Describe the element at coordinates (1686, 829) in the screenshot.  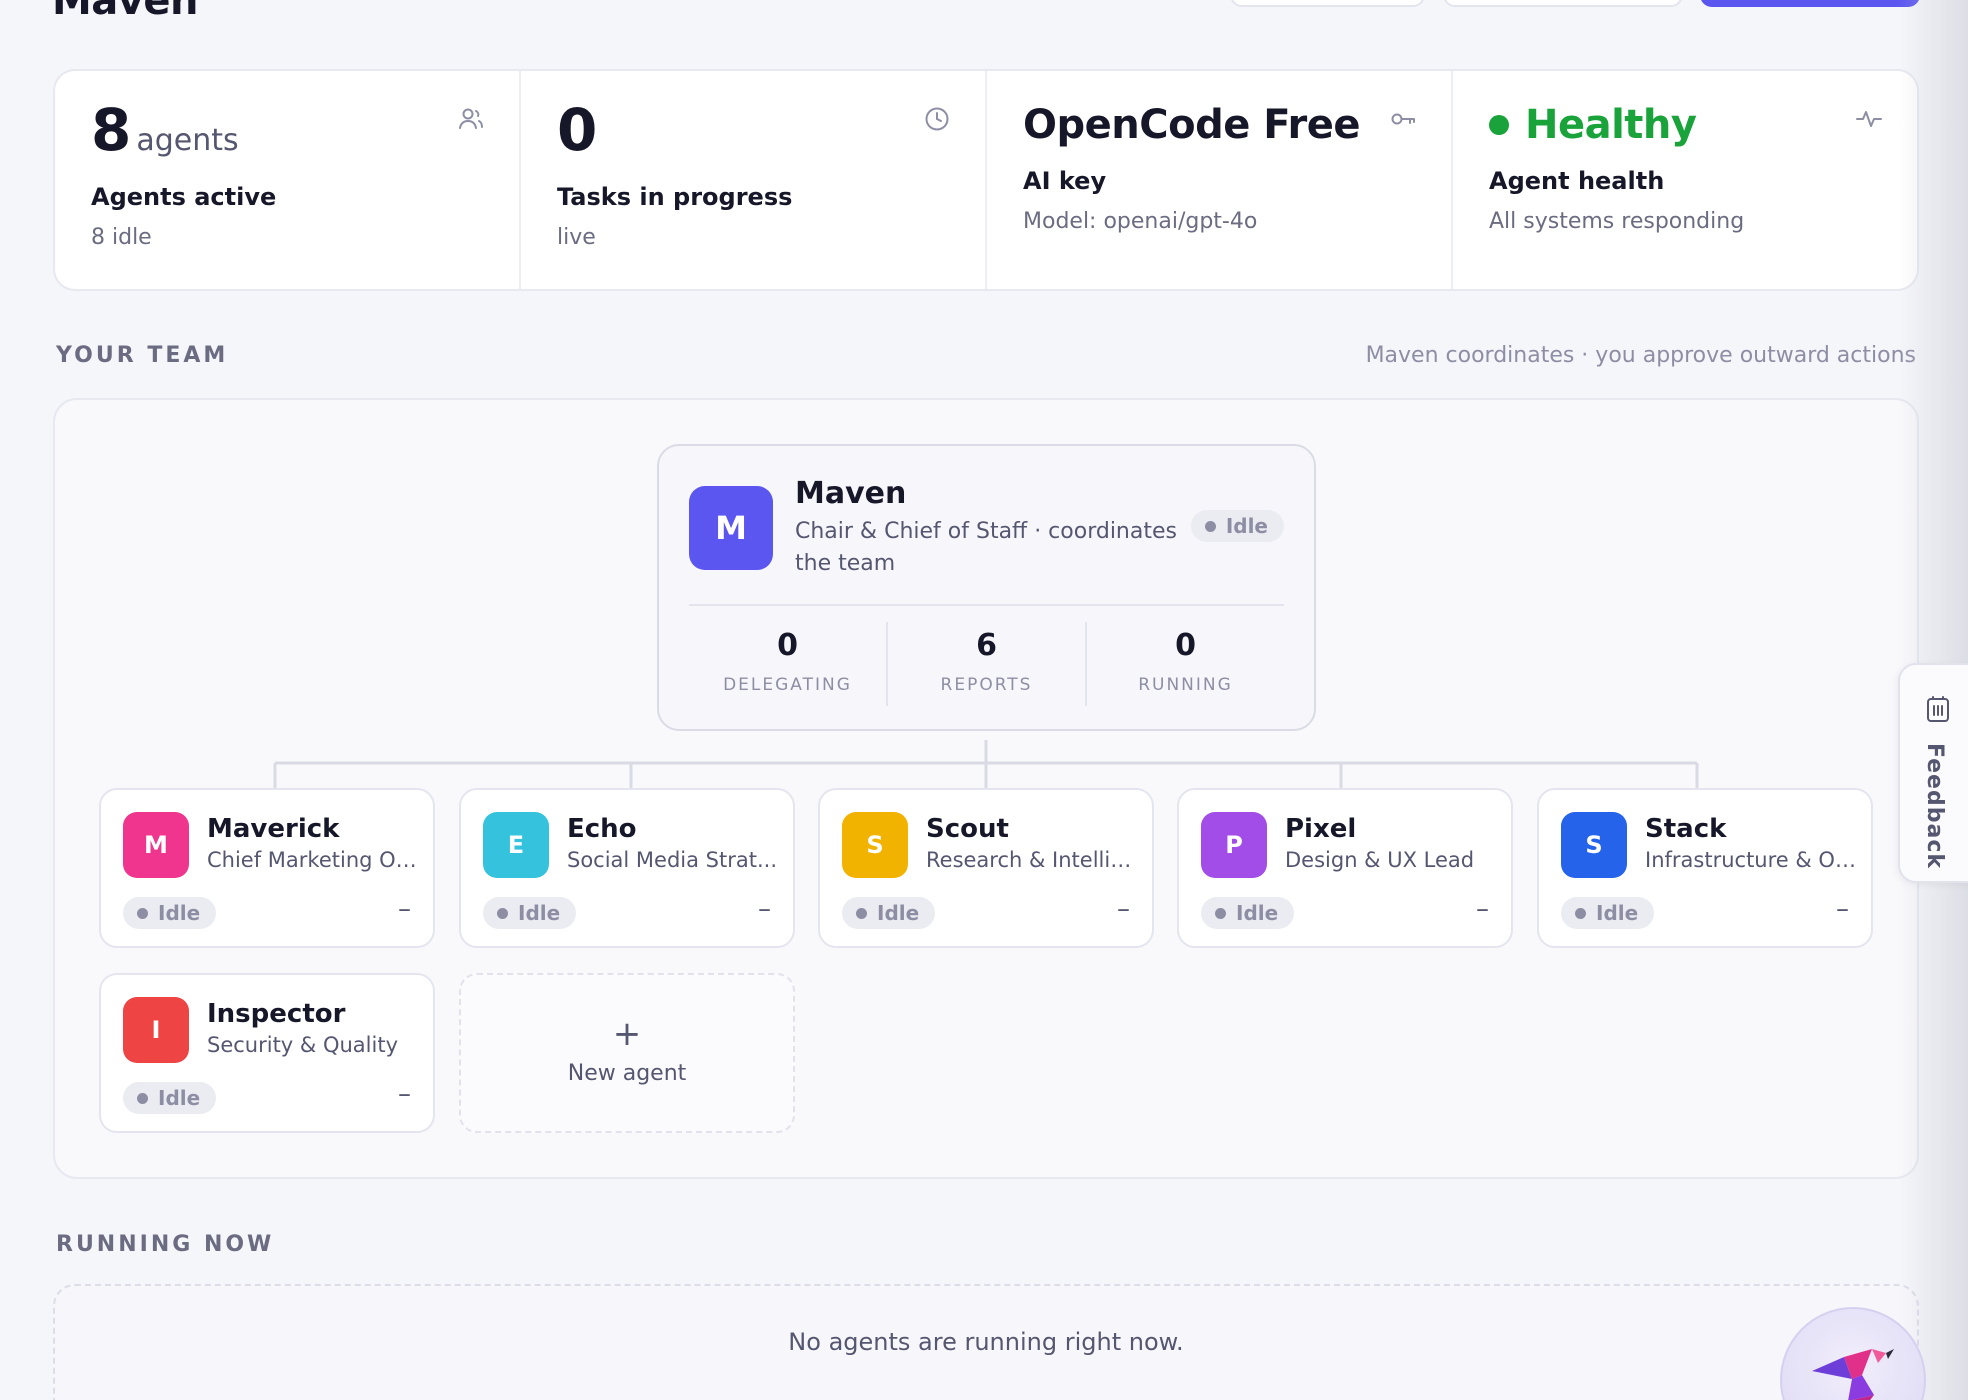
I see `agent-name: Stack` at that location.